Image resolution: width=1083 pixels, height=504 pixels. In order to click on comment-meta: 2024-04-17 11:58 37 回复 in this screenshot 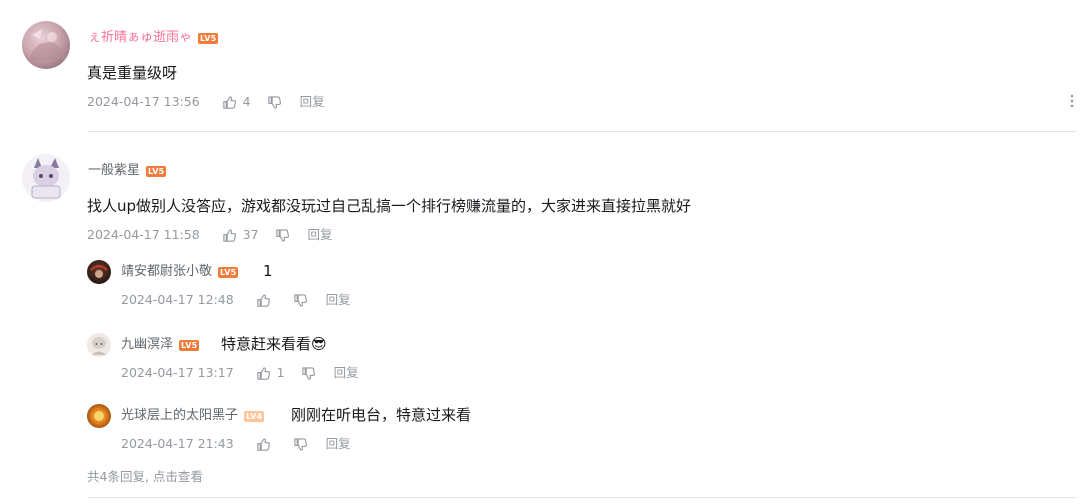, I will do `click(210, 235)`.